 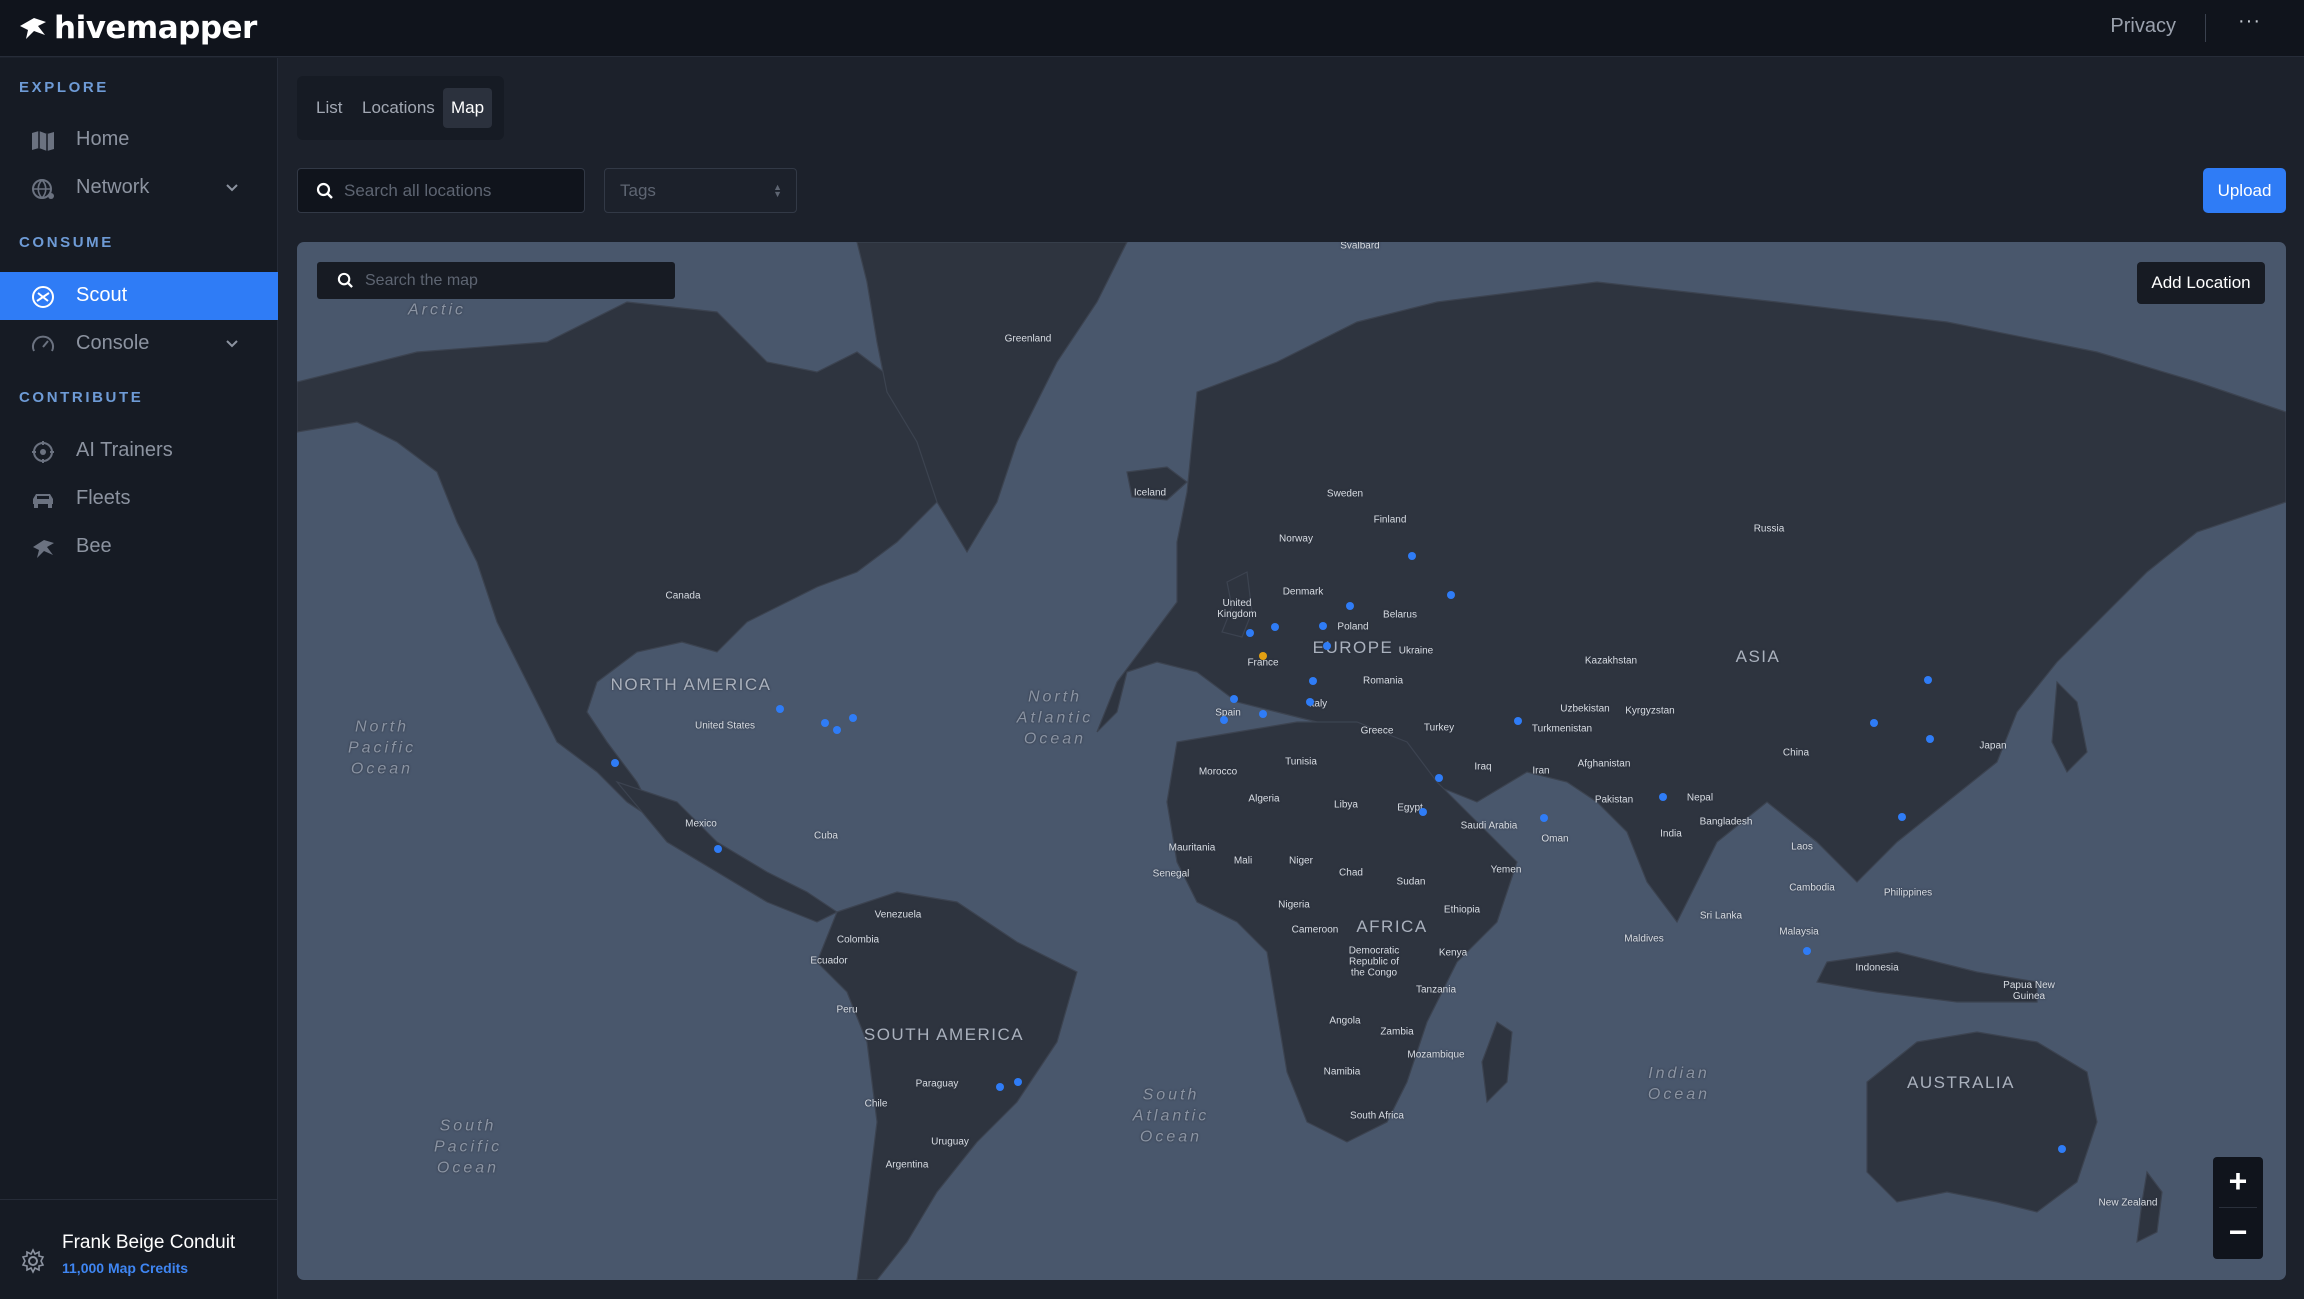 I want to click on country-label: Colombia, so click(x=858, y=940).